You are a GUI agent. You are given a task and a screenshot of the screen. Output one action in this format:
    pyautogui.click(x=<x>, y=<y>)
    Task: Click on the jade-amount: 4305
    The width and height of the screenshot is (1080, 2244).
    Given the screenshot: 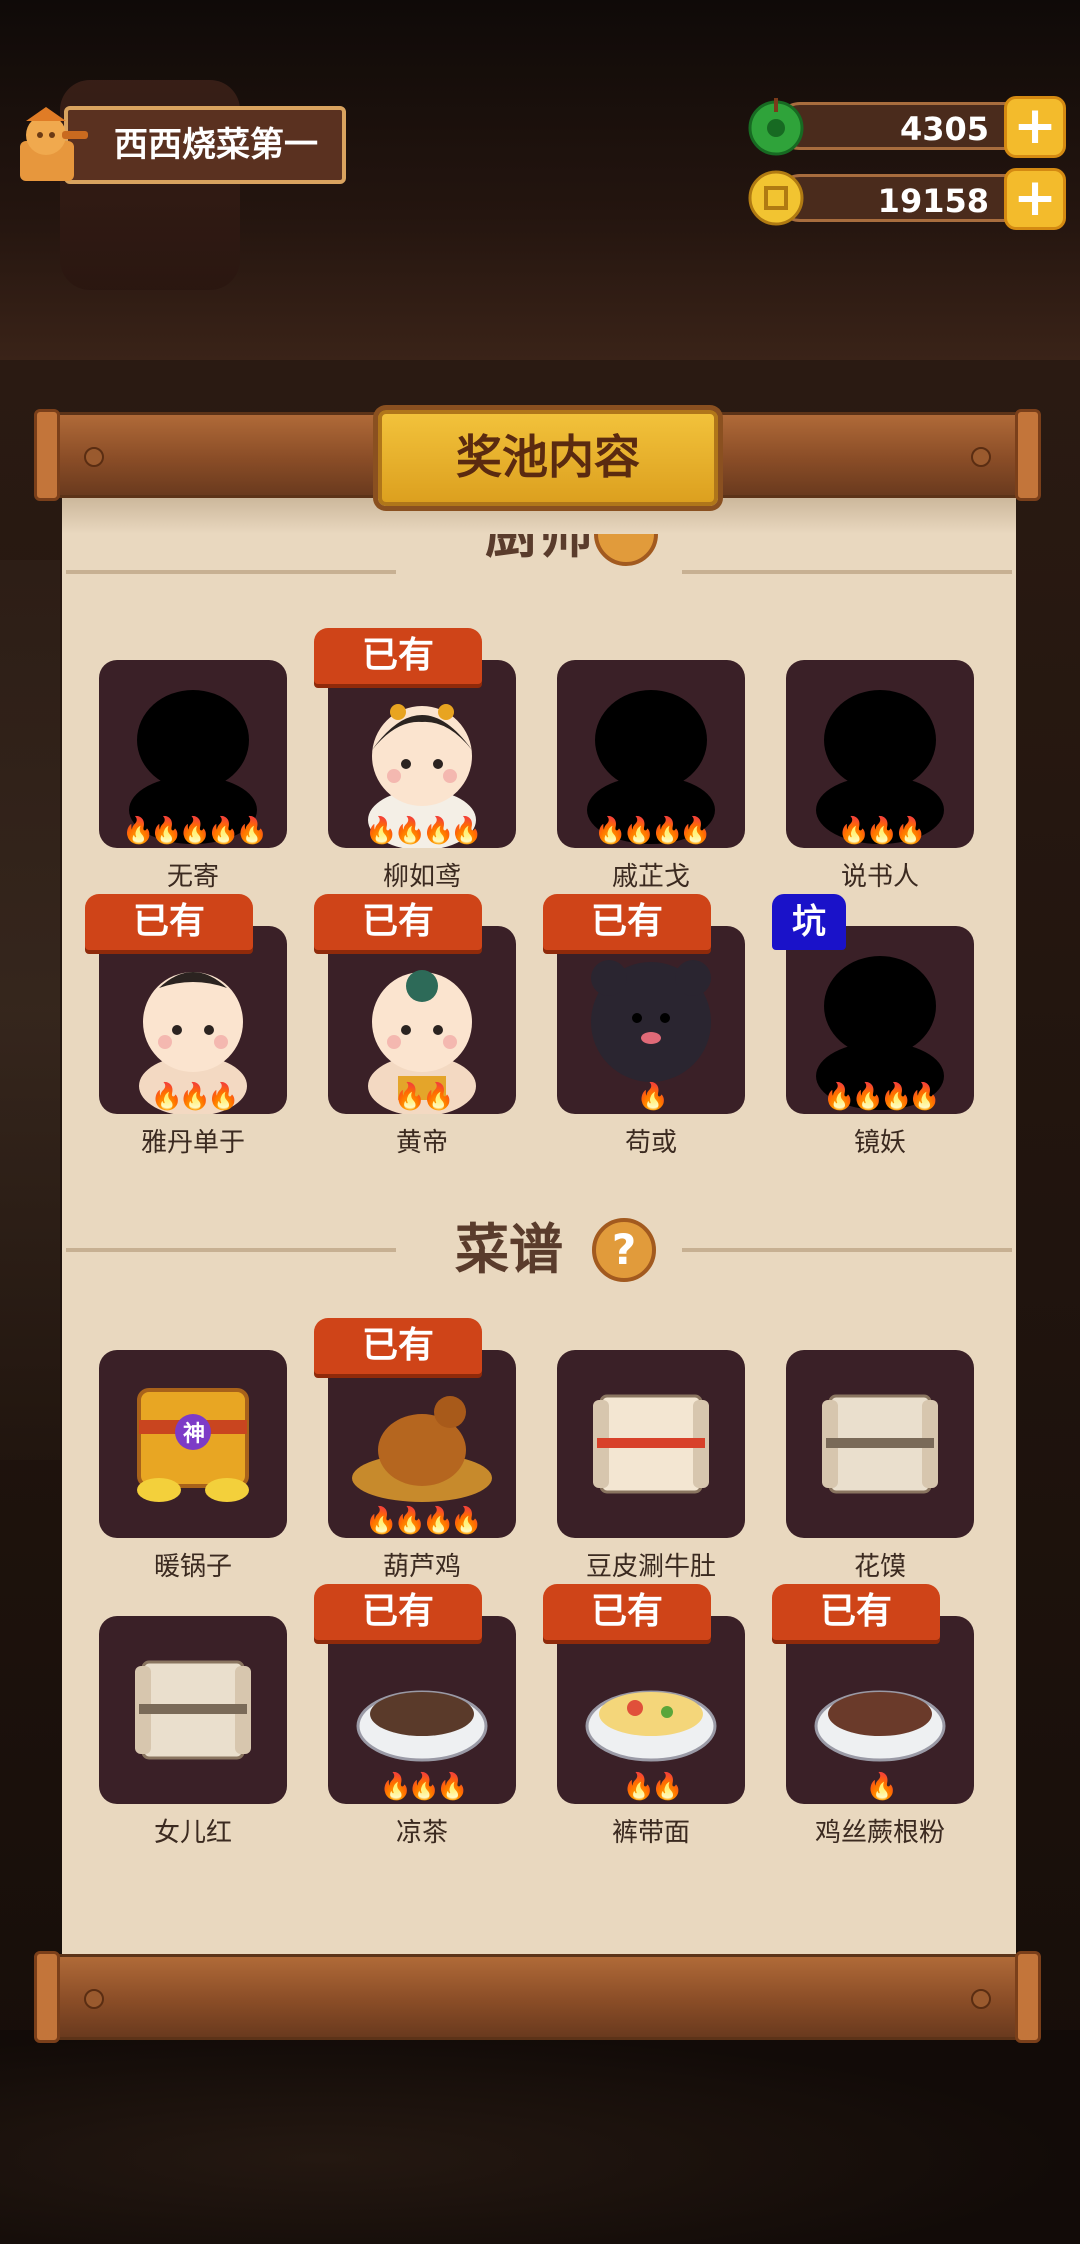 What is the action you would take?
    pyautogui.click(x=906, y=126)
    